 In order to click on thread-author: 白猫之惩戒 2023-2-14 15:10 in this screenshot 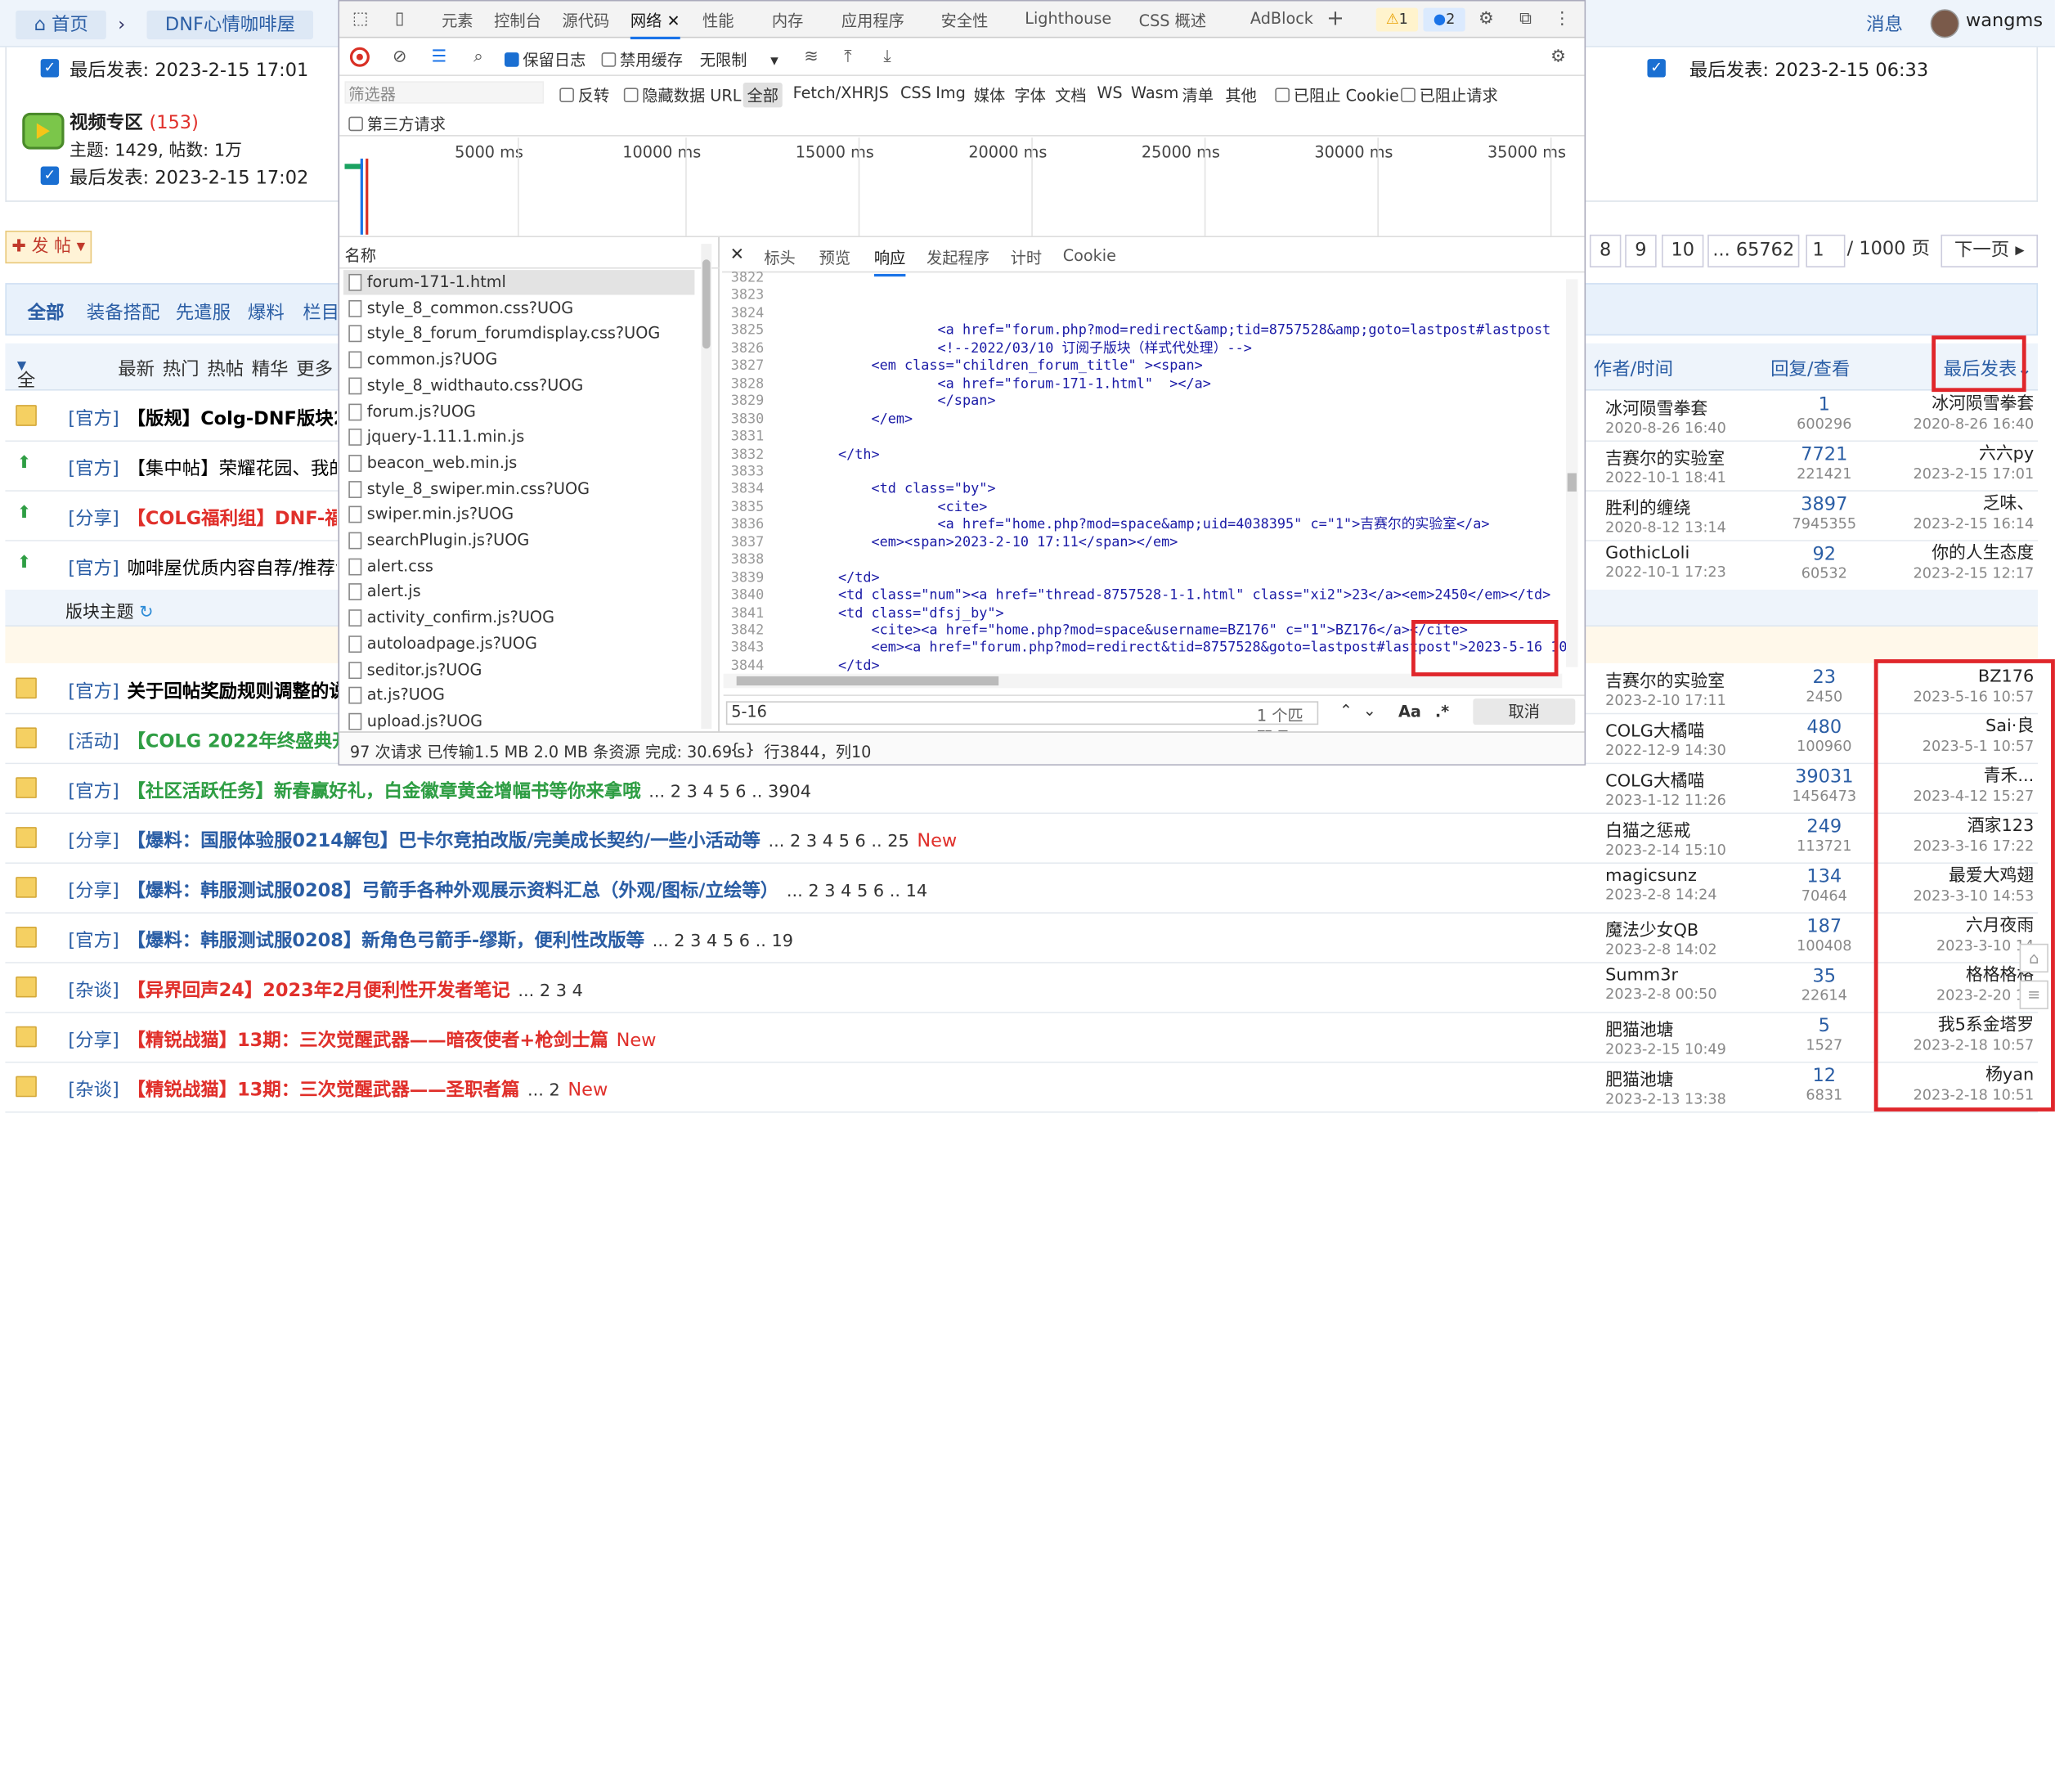, I will do `click(1677, 837)`.